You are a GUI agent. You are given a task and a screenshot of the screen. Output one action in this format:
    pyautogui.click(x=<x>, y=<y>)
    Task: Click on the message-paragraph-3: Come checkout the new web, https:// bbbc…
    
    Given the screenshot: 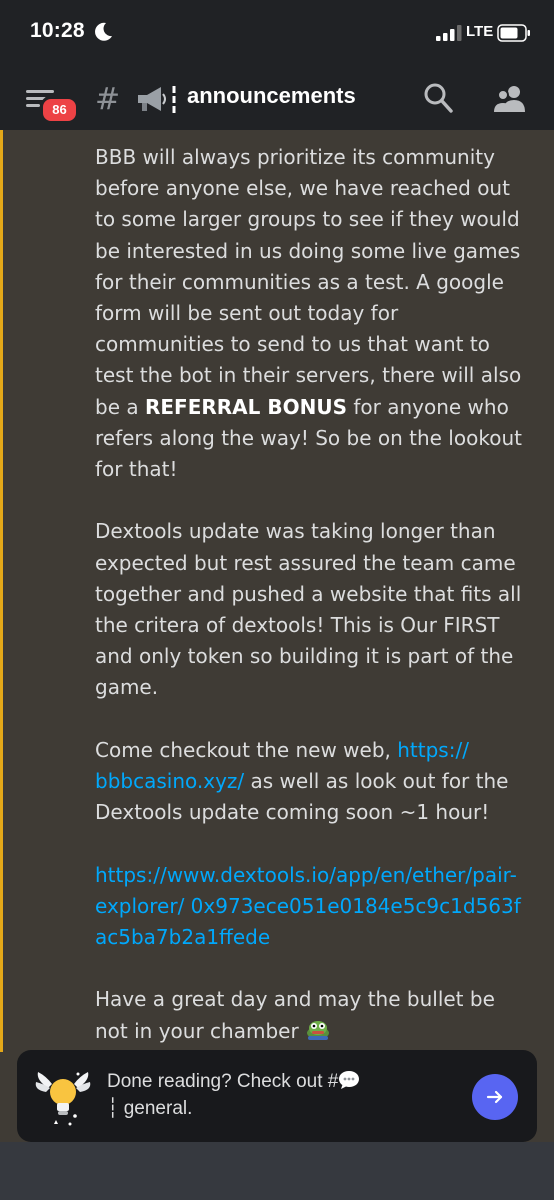 What is the action you would take?
    pyautogui.click(x=302, y=781)
    